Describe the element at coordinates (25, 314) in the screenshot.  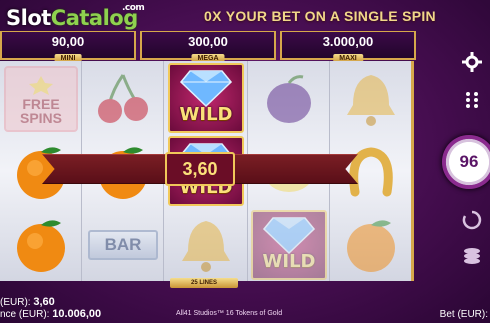
I see `balance-prefix: nce (EUR):` at that location.